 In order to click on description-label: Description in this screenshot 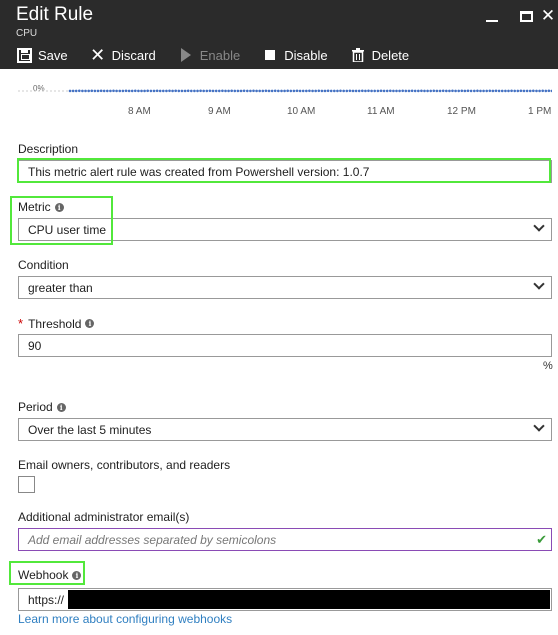, I will do `click(48, 149)`.